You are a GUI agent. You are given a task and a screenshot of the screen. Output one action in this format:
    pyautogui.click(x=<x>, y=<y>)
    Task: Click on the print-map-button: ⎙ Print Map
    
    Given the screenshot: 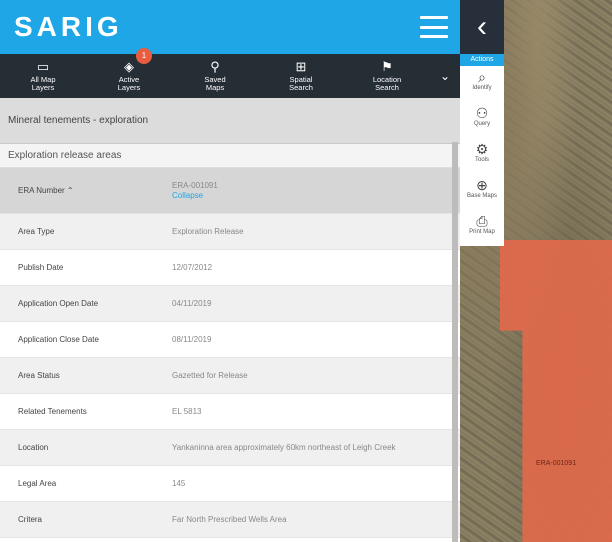 What is the action you would take?
    pyautogui.click(x=482, y=228)
    